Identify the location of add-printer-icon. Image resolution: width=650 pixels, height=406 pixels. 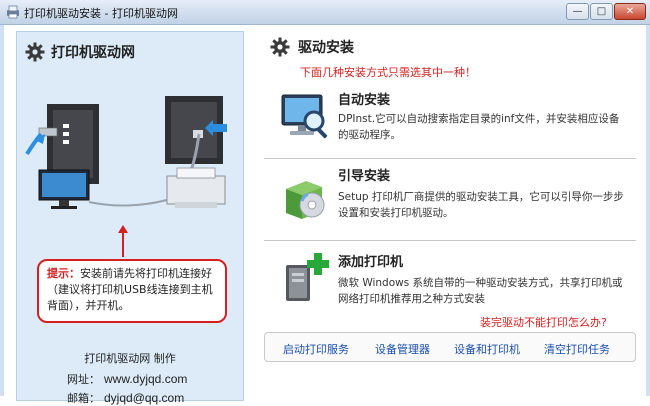
(307, 277).